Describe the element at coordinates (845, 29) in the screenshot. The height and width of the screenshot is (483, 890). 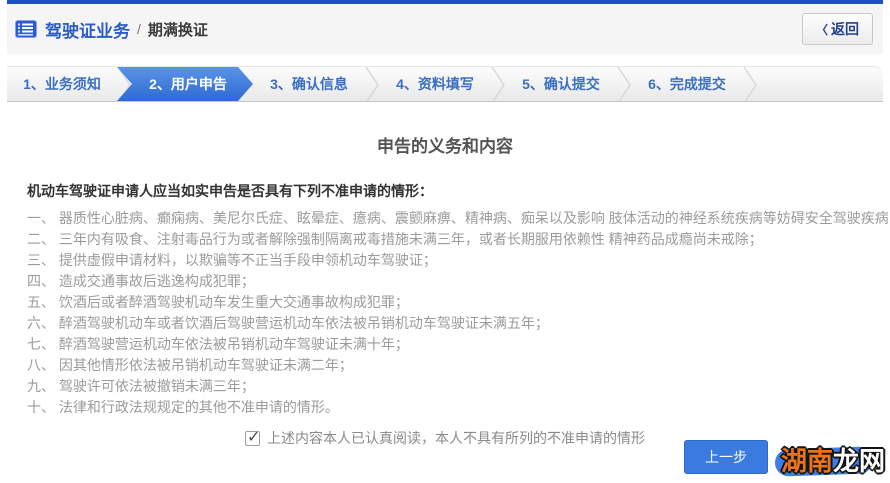
I see `back-button-label: 返回` at that location.